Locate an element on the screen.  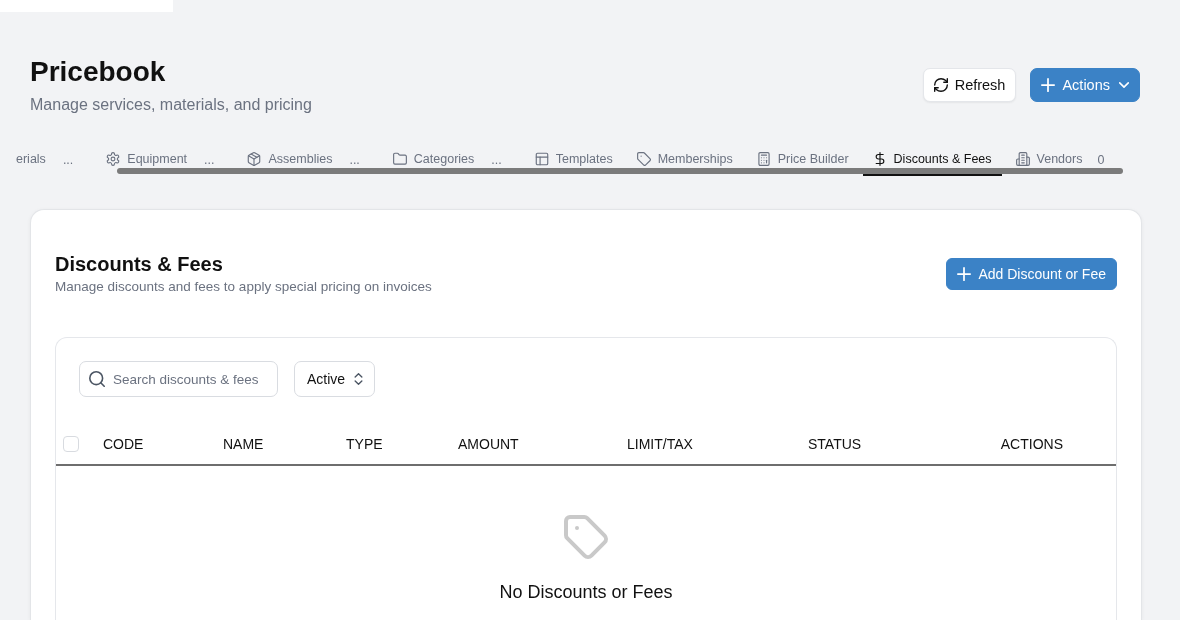
layout-icon is located at coordinates (541, 159).